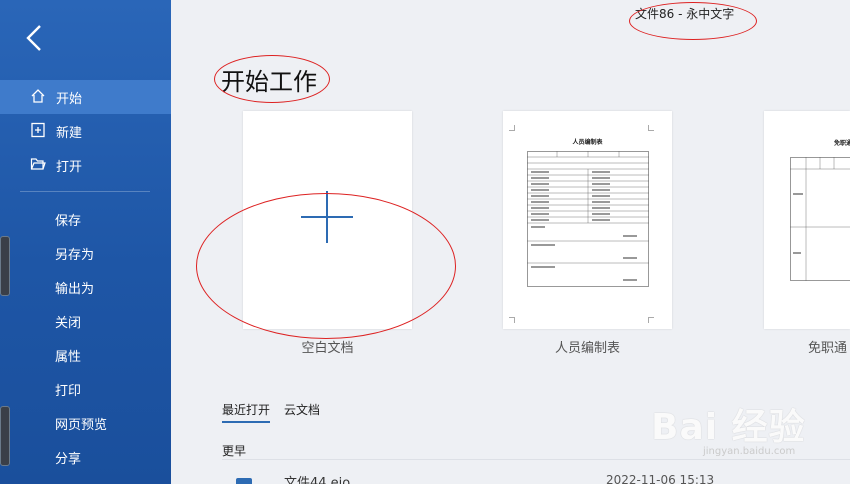  What do you see at coordinates (85, 389) in the screenshot?
I see `sidebar-item-print: 打印` at bounding box center [85, 389].